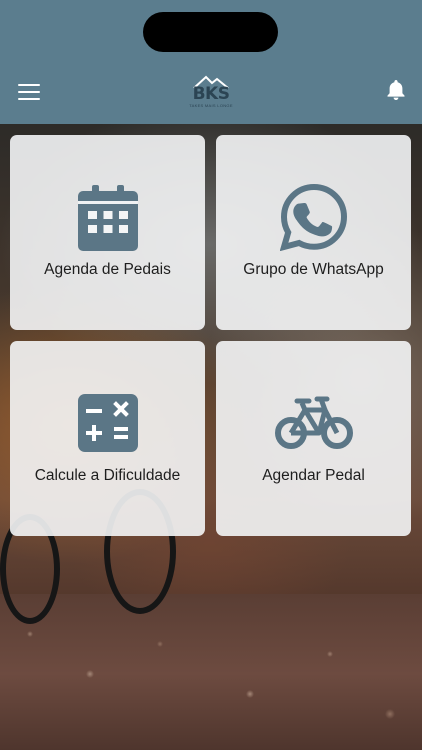 The width and height of the screenshot is (422, 750). I want to click on calcule-a-dificuldade-tile: Calcule a Dificuldade, so click(107, 438).